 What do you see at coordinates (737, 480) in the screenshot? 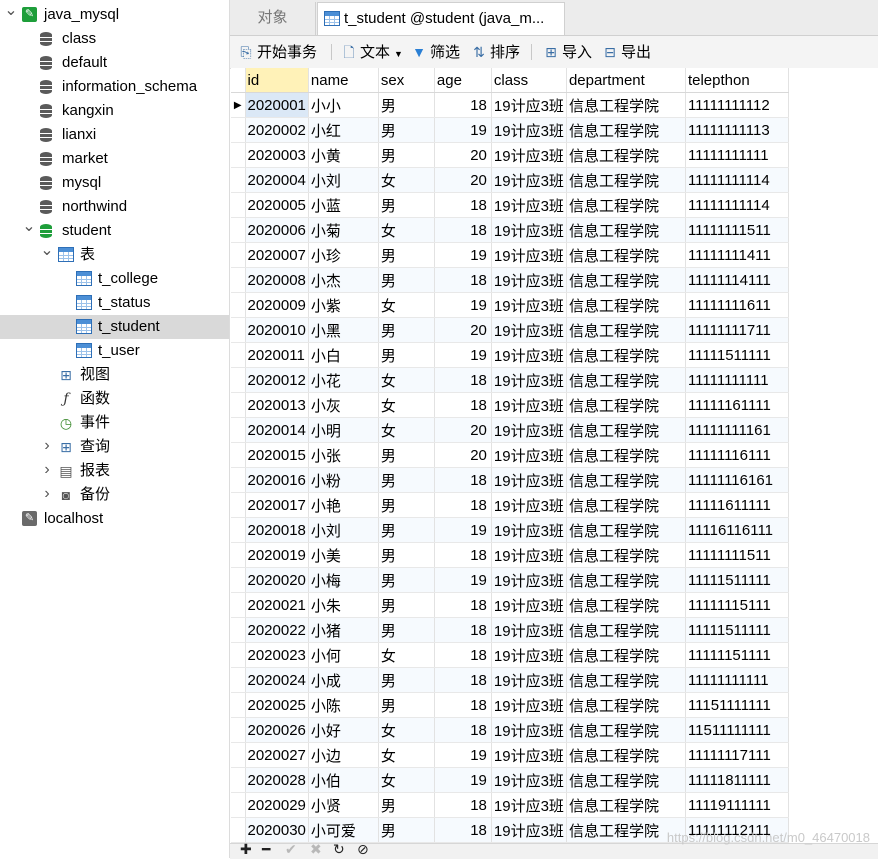
I see `cell-telepthon: 11111116161` at bounding box center [737, 480].